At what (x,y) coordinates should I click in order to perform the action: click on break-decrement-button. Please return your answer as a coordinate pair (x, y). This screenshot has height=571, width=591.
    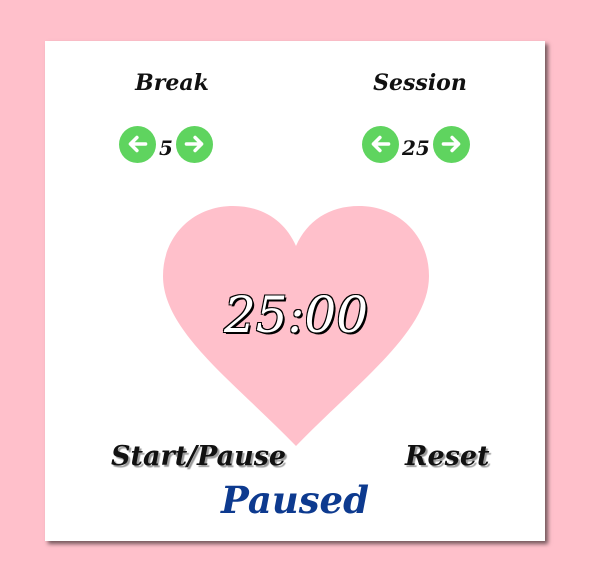
    Looking at the image, I should click on (137, 144).